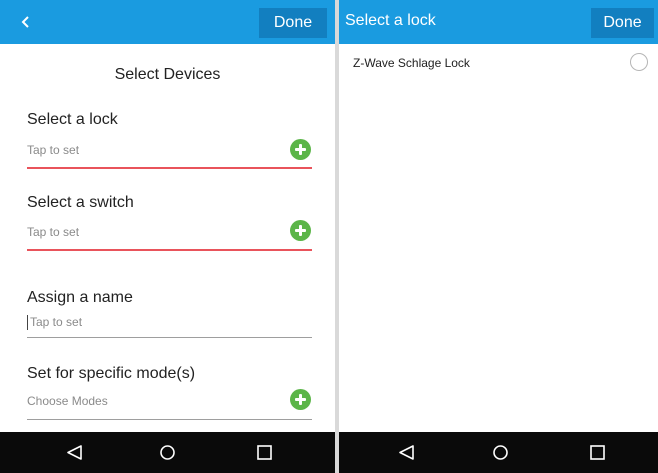 The image size is (658, 473). What do you see at coordinates (72, 119) in the screenshot?
I see `lock-field-label: Select a lock` at bounding box center [72, 119].